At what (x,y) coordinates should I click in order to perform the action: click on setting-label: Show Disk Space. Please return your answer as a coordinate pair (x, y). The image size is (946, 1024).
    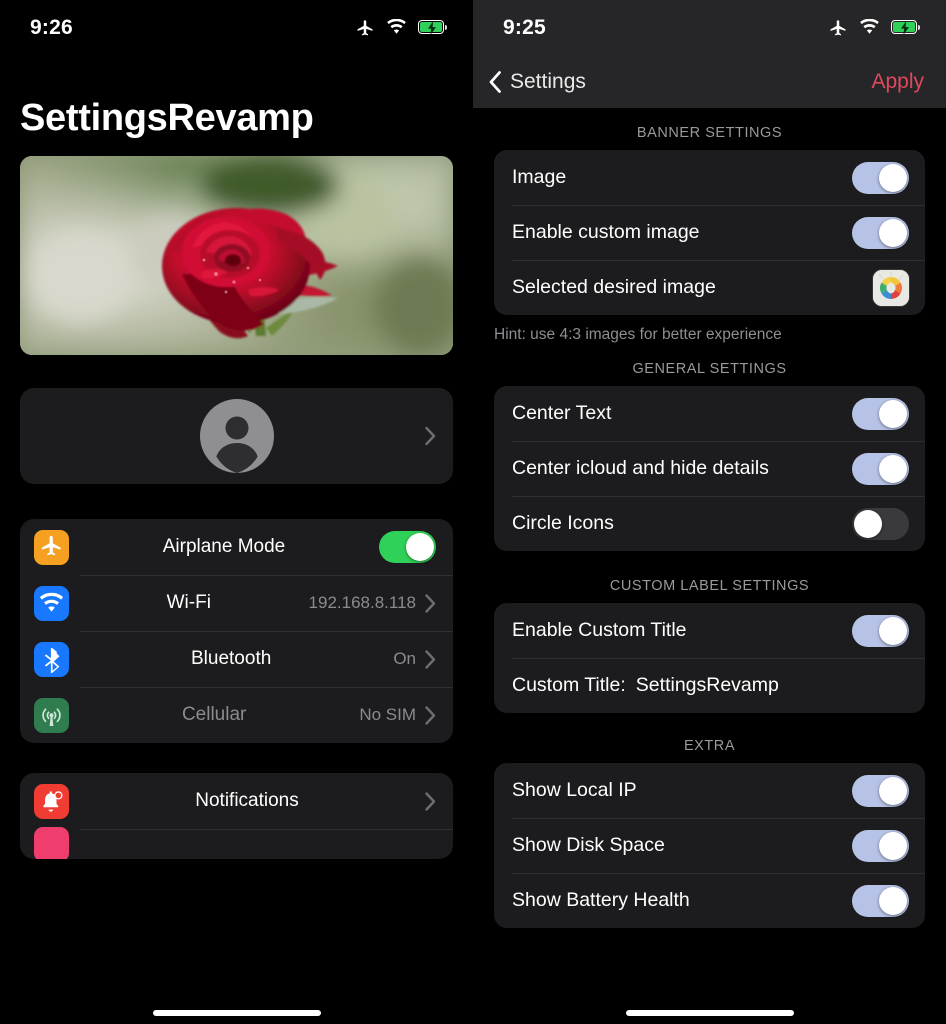
    Looking at the image, I should click on (588, 845).